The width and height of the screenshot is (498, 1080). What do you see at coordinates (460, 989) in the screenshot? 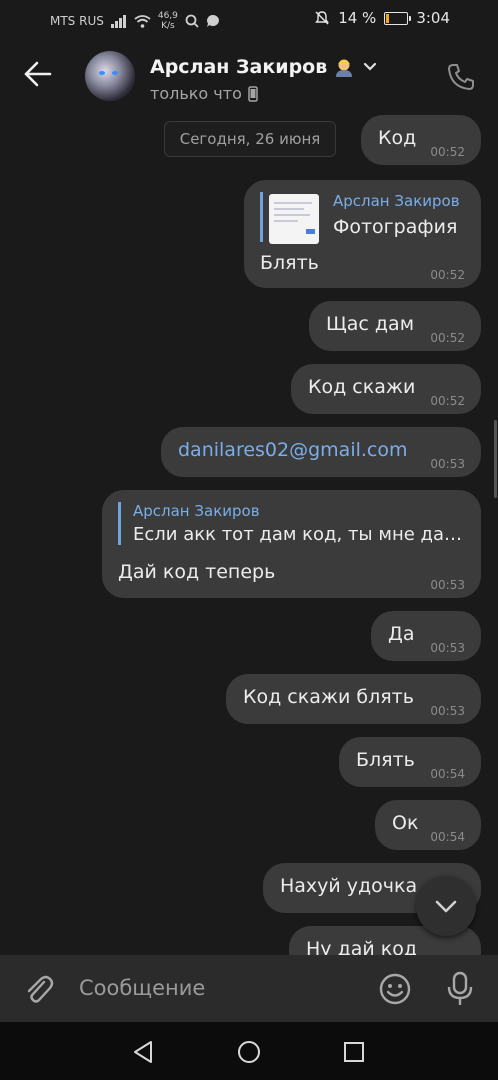
I see `microphone-icon` at bounding box center [460, 989].